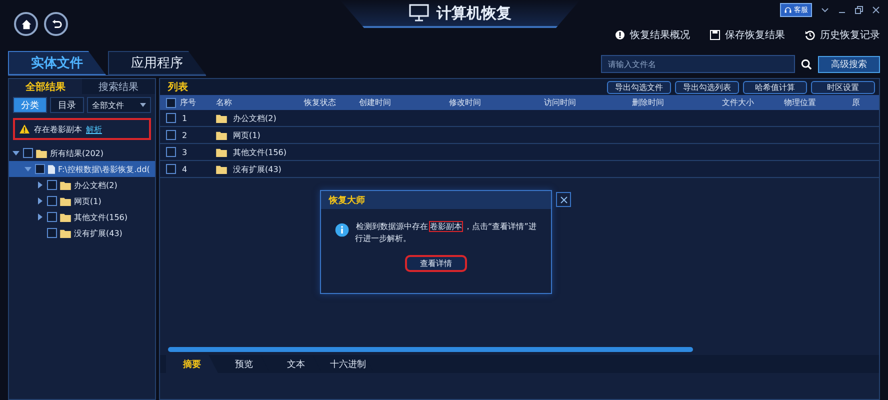  Describe the element at coordinates (257, 169) in the screenshot. I see `file-name: 没有扩展(43)` at that location.